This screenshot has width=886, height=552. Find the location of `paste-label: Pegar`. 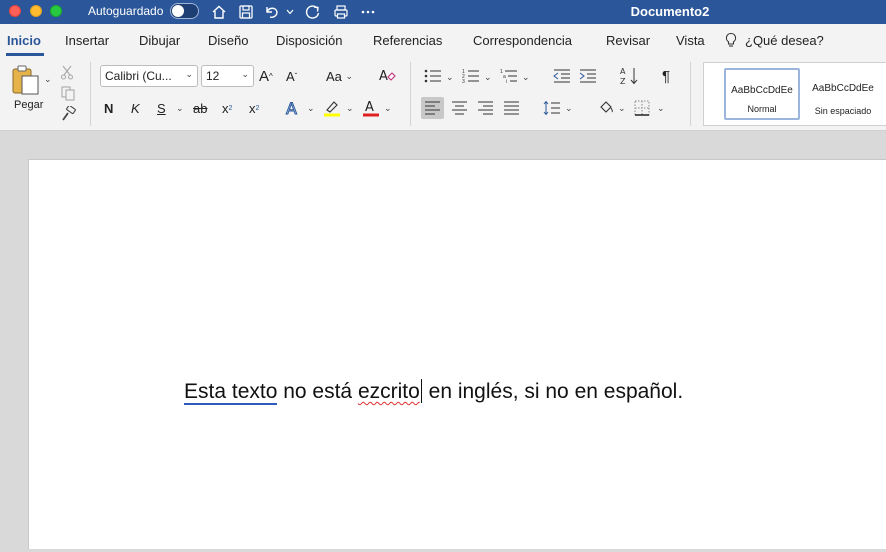

paste-label: Pegar is located at coordinates (28, 105).